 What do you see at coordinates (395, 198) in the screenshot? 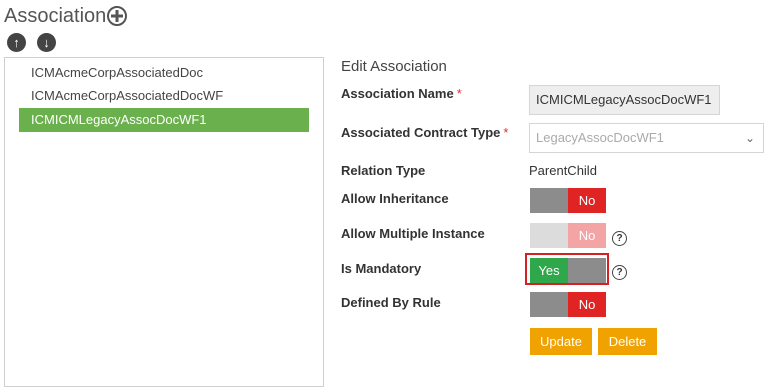
I see `allow-inheritance-label: Allow Inheritance` at bounding box center [395, 198].